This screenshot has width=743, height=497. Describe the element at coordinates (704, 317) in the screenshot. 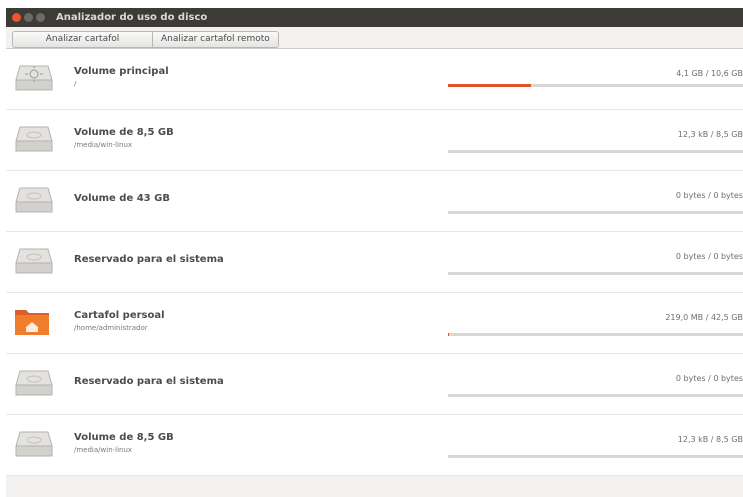

I see `volume-usage-text: 219,0 MB / 42,5 GB` at that location.